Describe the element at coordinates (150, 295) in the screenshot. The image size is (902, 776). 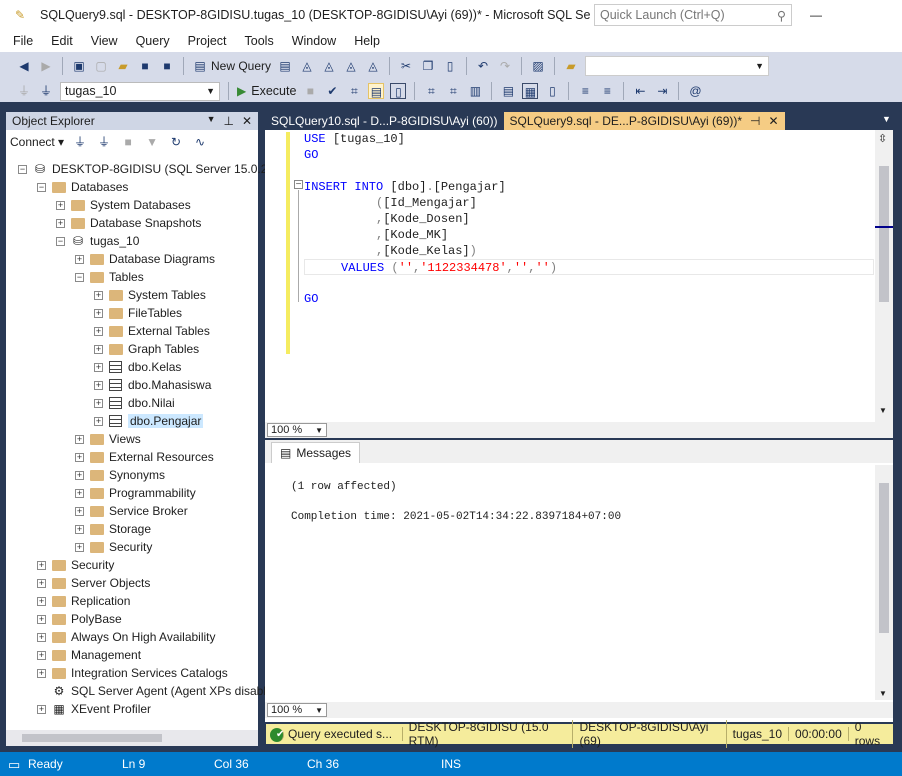
I see `tree-node: + System Tables` at that location.